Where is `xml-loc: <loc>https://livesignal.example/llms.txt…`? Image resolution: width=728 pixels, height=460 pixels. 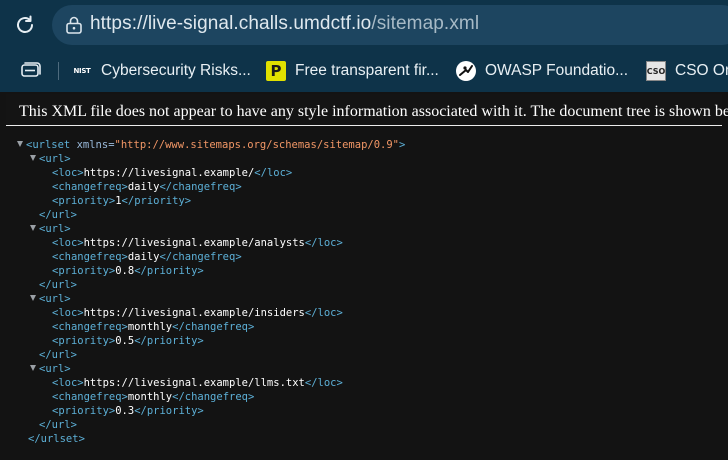
xml-loc: <loc>https://livesignal.example/llms.txt… is located at coordinates (197, 383).